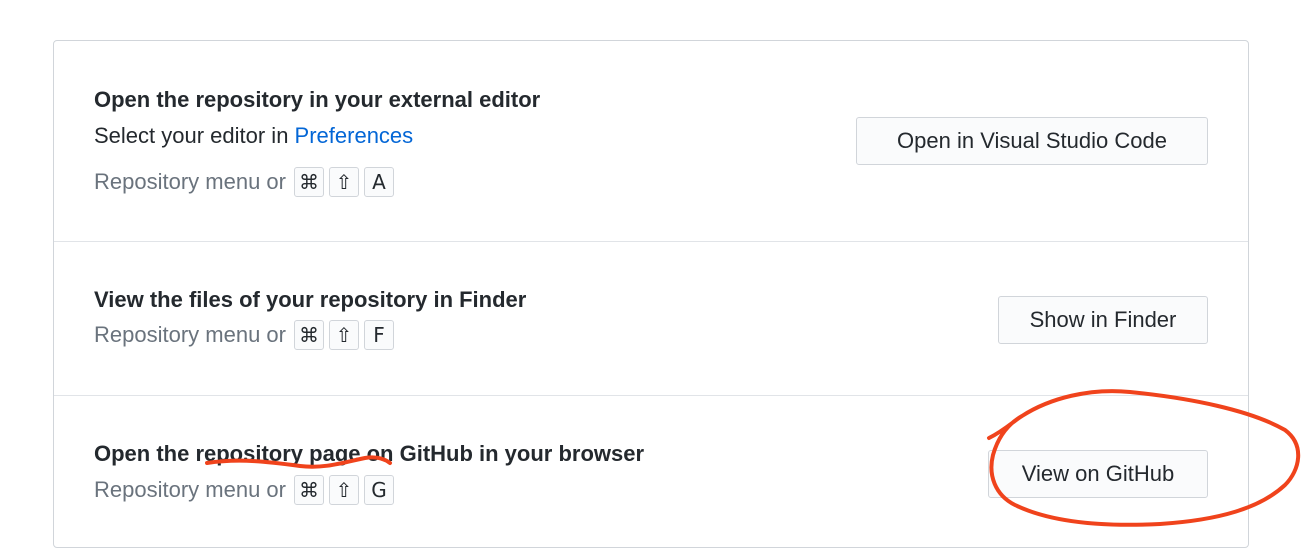 This screenshot has height=560, width=1302. Describe the element at coordinates (194, 135) in the screenshot. I see `subtitle-text: Select your editor in` at that location.